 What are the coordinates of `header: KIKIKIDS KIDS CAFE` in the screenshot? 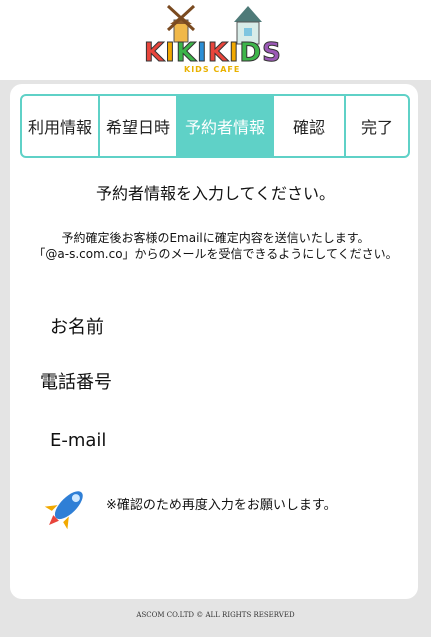 It's located at (215, 40).